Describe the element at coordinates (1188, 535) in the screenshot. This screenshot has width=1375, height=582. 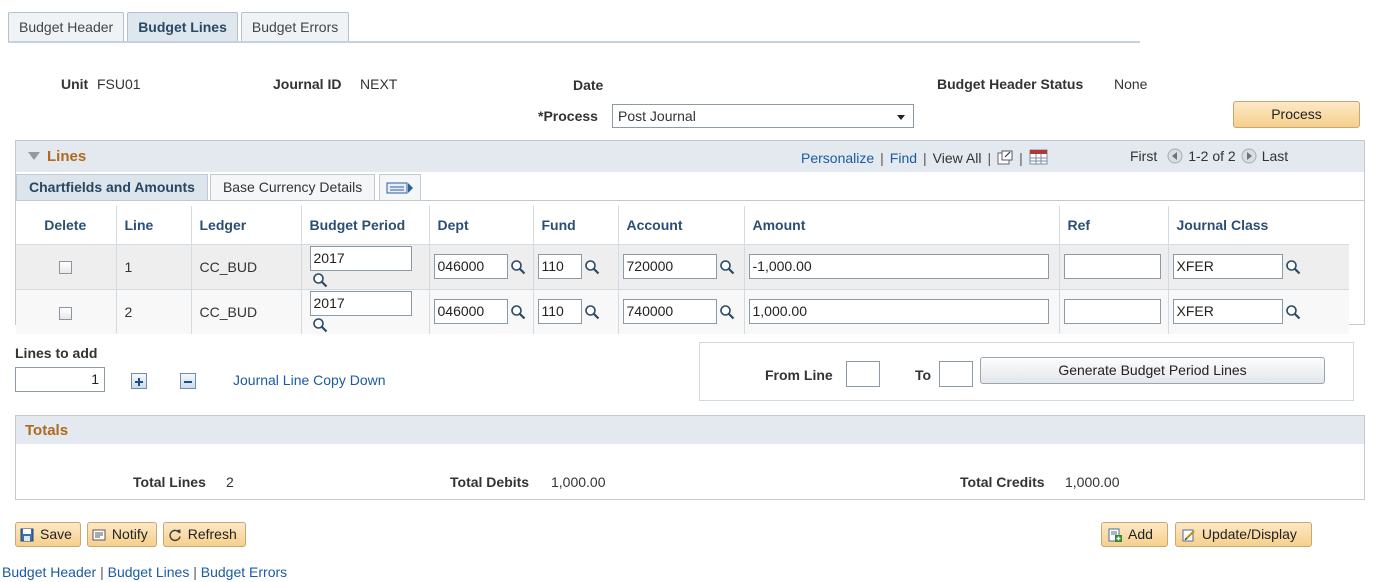
I see `update-display-icon` at that location.